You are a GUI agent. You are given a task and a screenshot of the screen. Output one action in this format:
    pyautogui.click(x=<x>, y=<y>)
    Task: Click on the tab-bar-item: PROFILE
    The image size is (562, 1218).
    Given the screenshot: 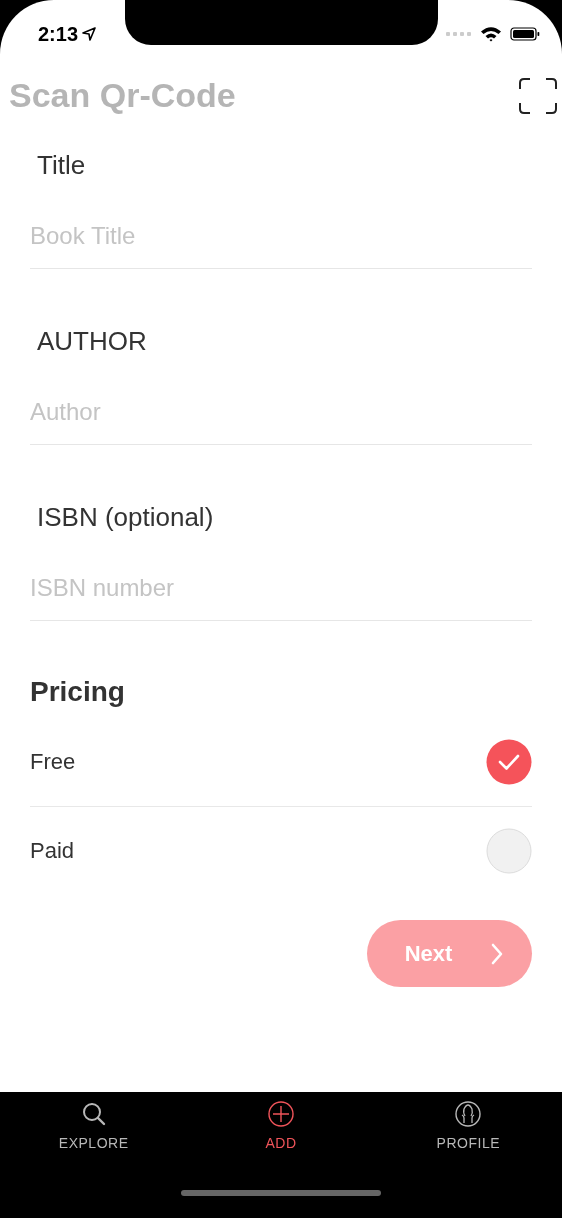 What is the action you would take?
    pyautogui.click(x=468, y=1126)
    